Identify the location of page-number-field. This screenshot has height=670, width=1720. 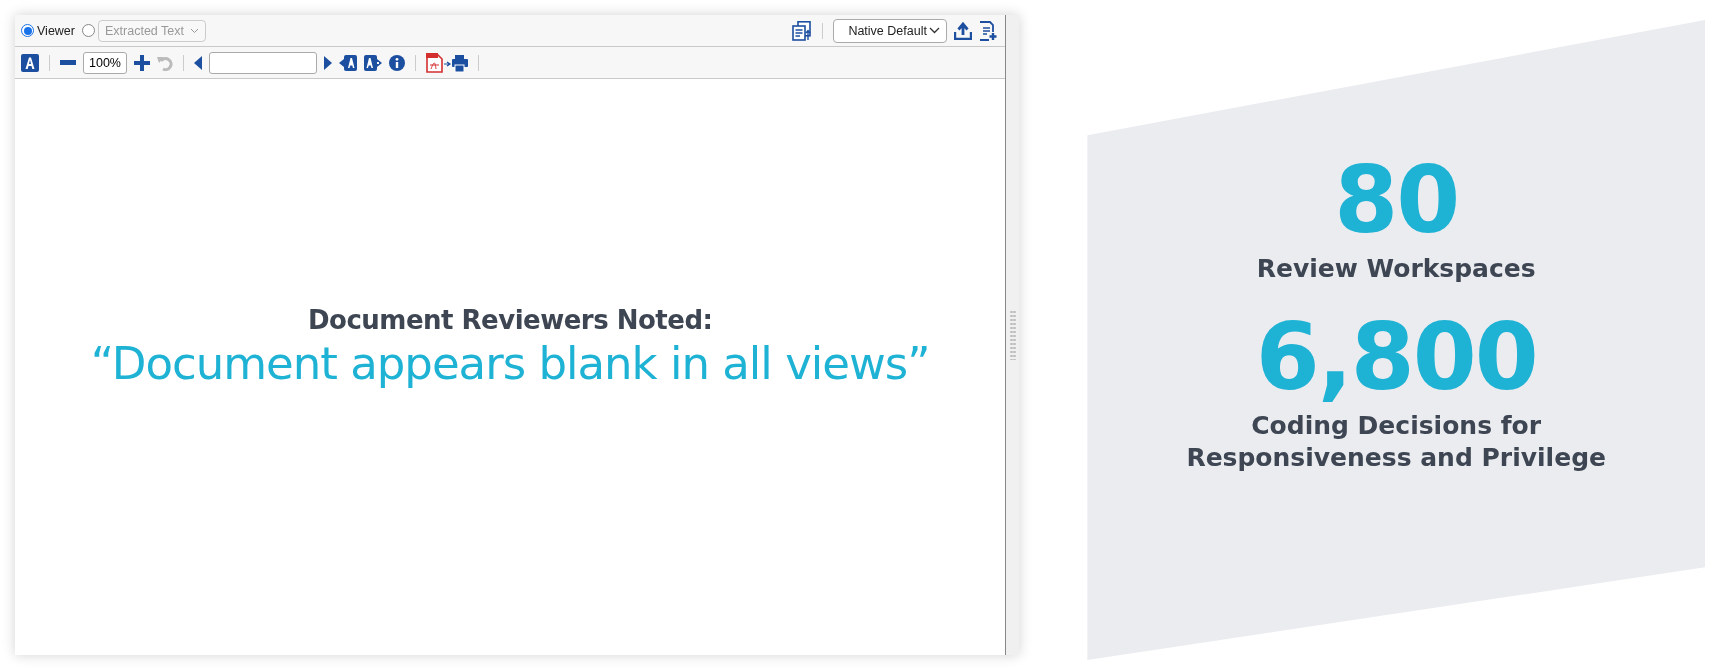
(263, 62).